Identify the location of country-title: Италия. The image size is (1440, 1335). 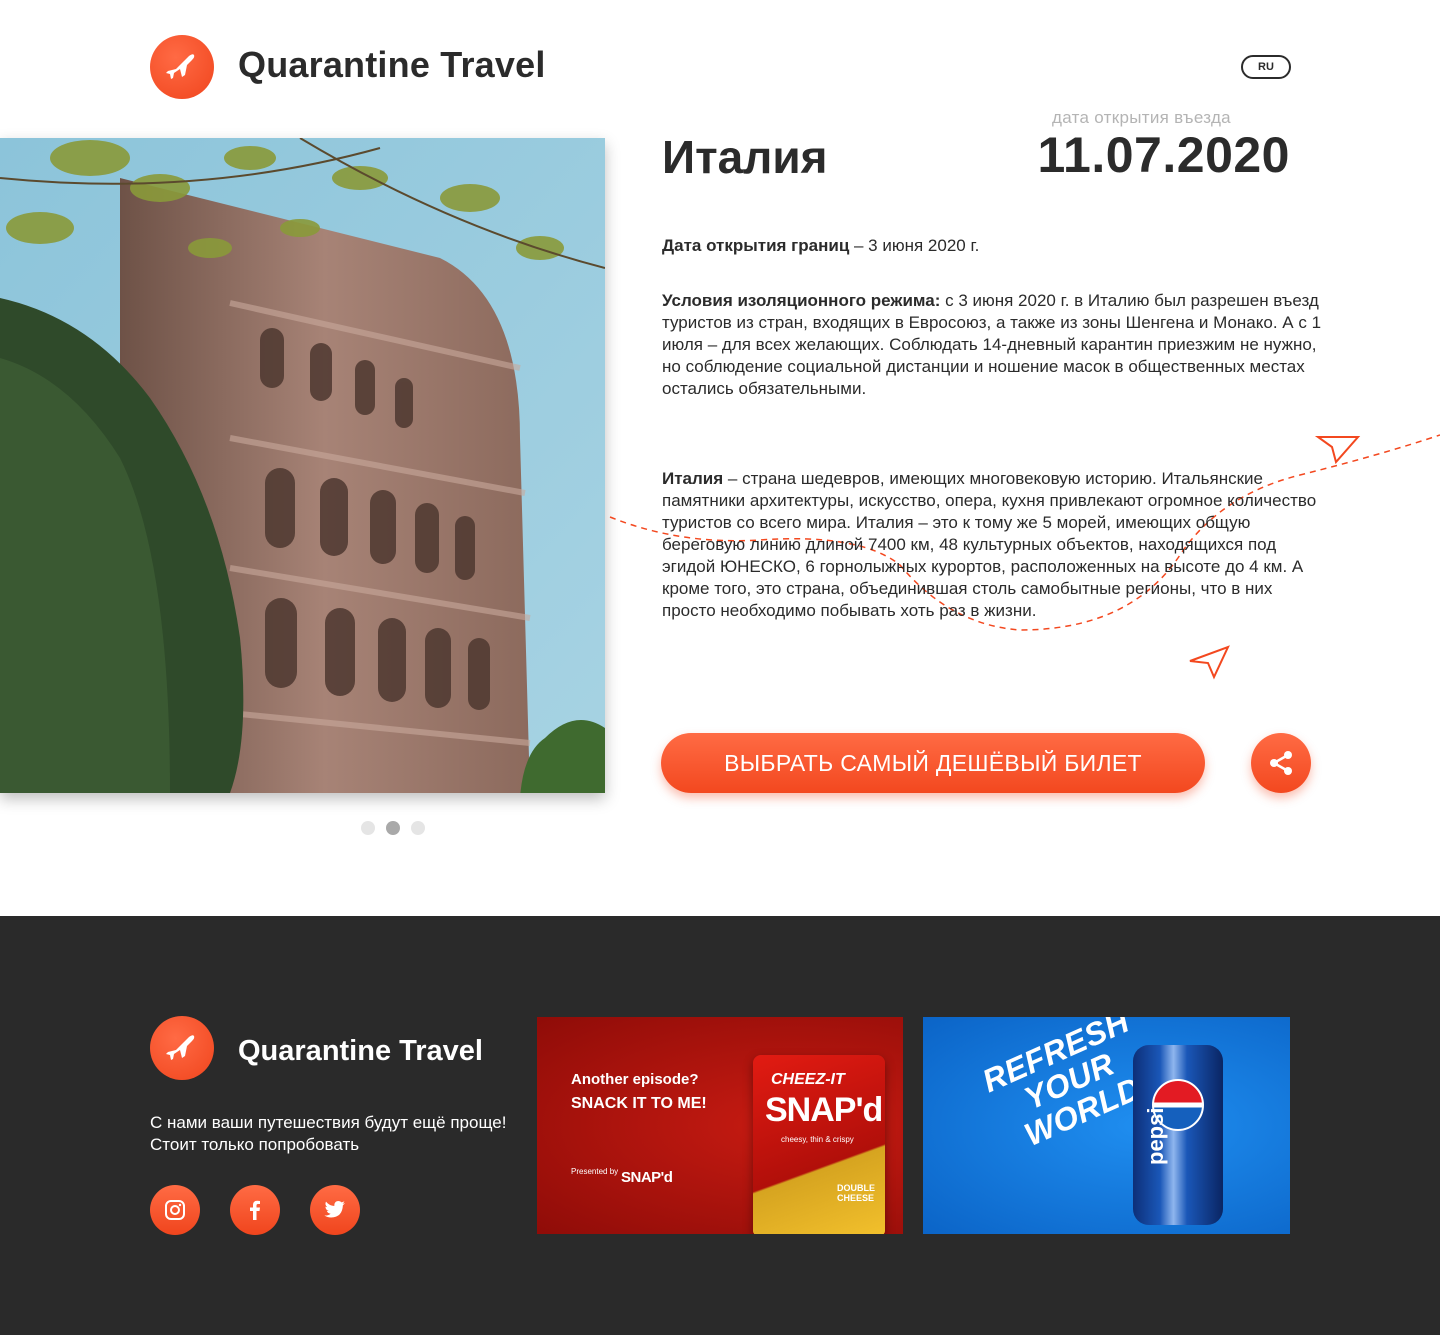
(745, 157).